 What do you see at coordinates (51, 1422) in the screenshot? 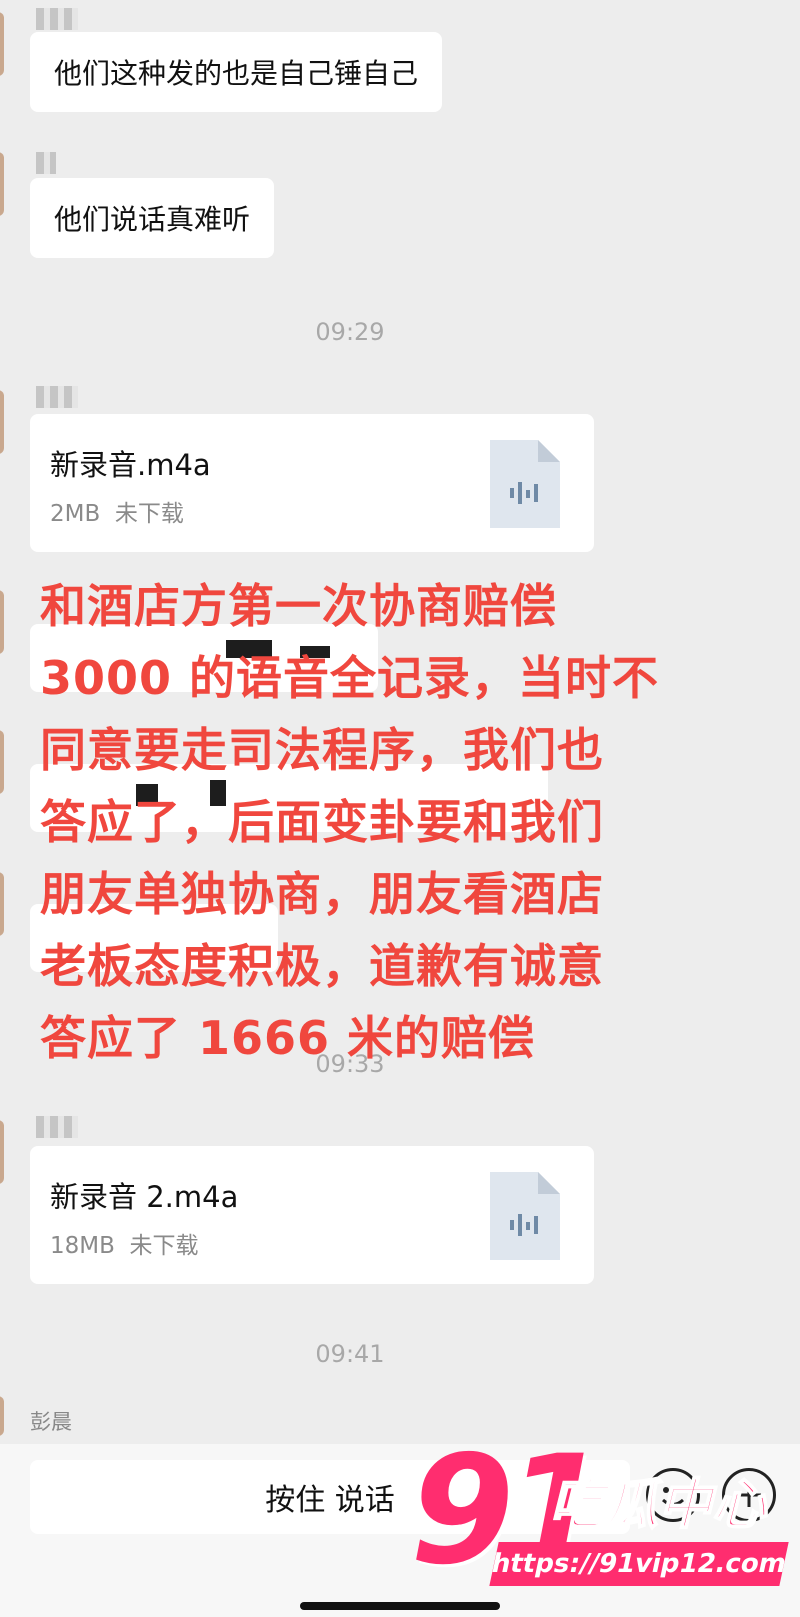
I see `sender-name: 彭晨` at bounding box center [51, 1422].